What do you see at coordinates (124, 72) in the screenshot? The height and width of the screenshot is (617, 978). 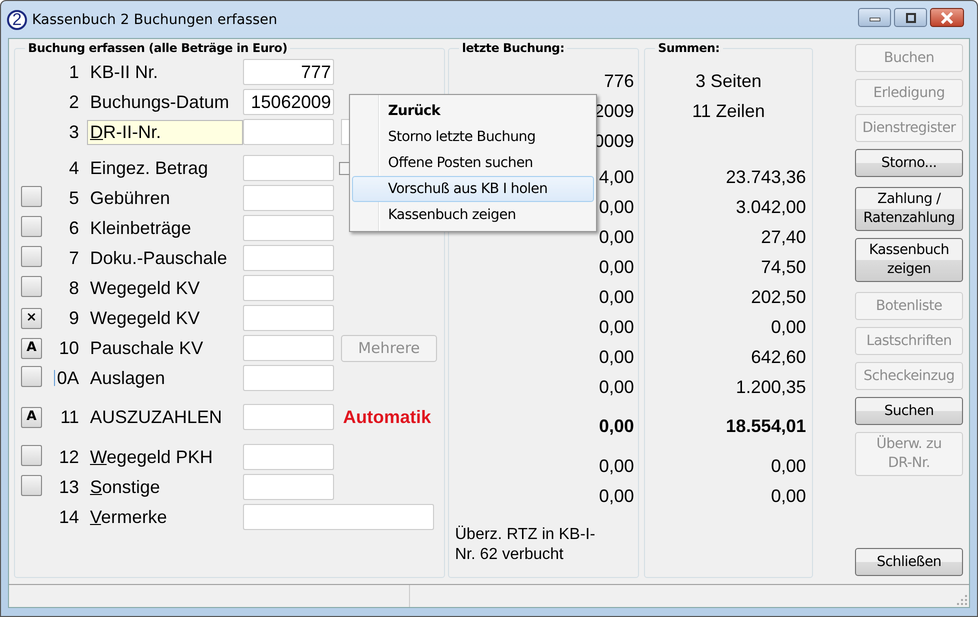 I see `field-label: KB-II Nr.` at bounding box center [124, 72].